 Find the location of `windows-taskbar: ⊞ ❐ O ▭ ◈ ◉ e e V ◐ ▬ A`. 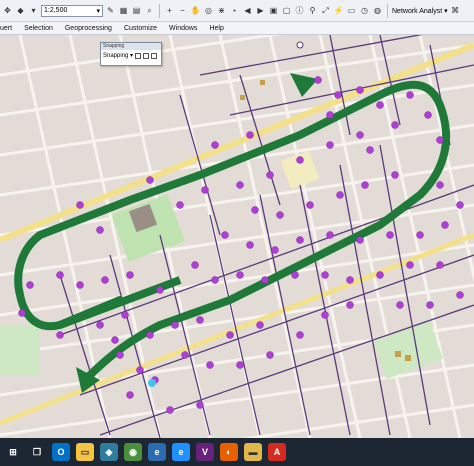

windows-taskbar: ⊞ ❐ O ▭ ◈ ◉ e e V ◐ ▬ A is located at coordinates (237, 452).